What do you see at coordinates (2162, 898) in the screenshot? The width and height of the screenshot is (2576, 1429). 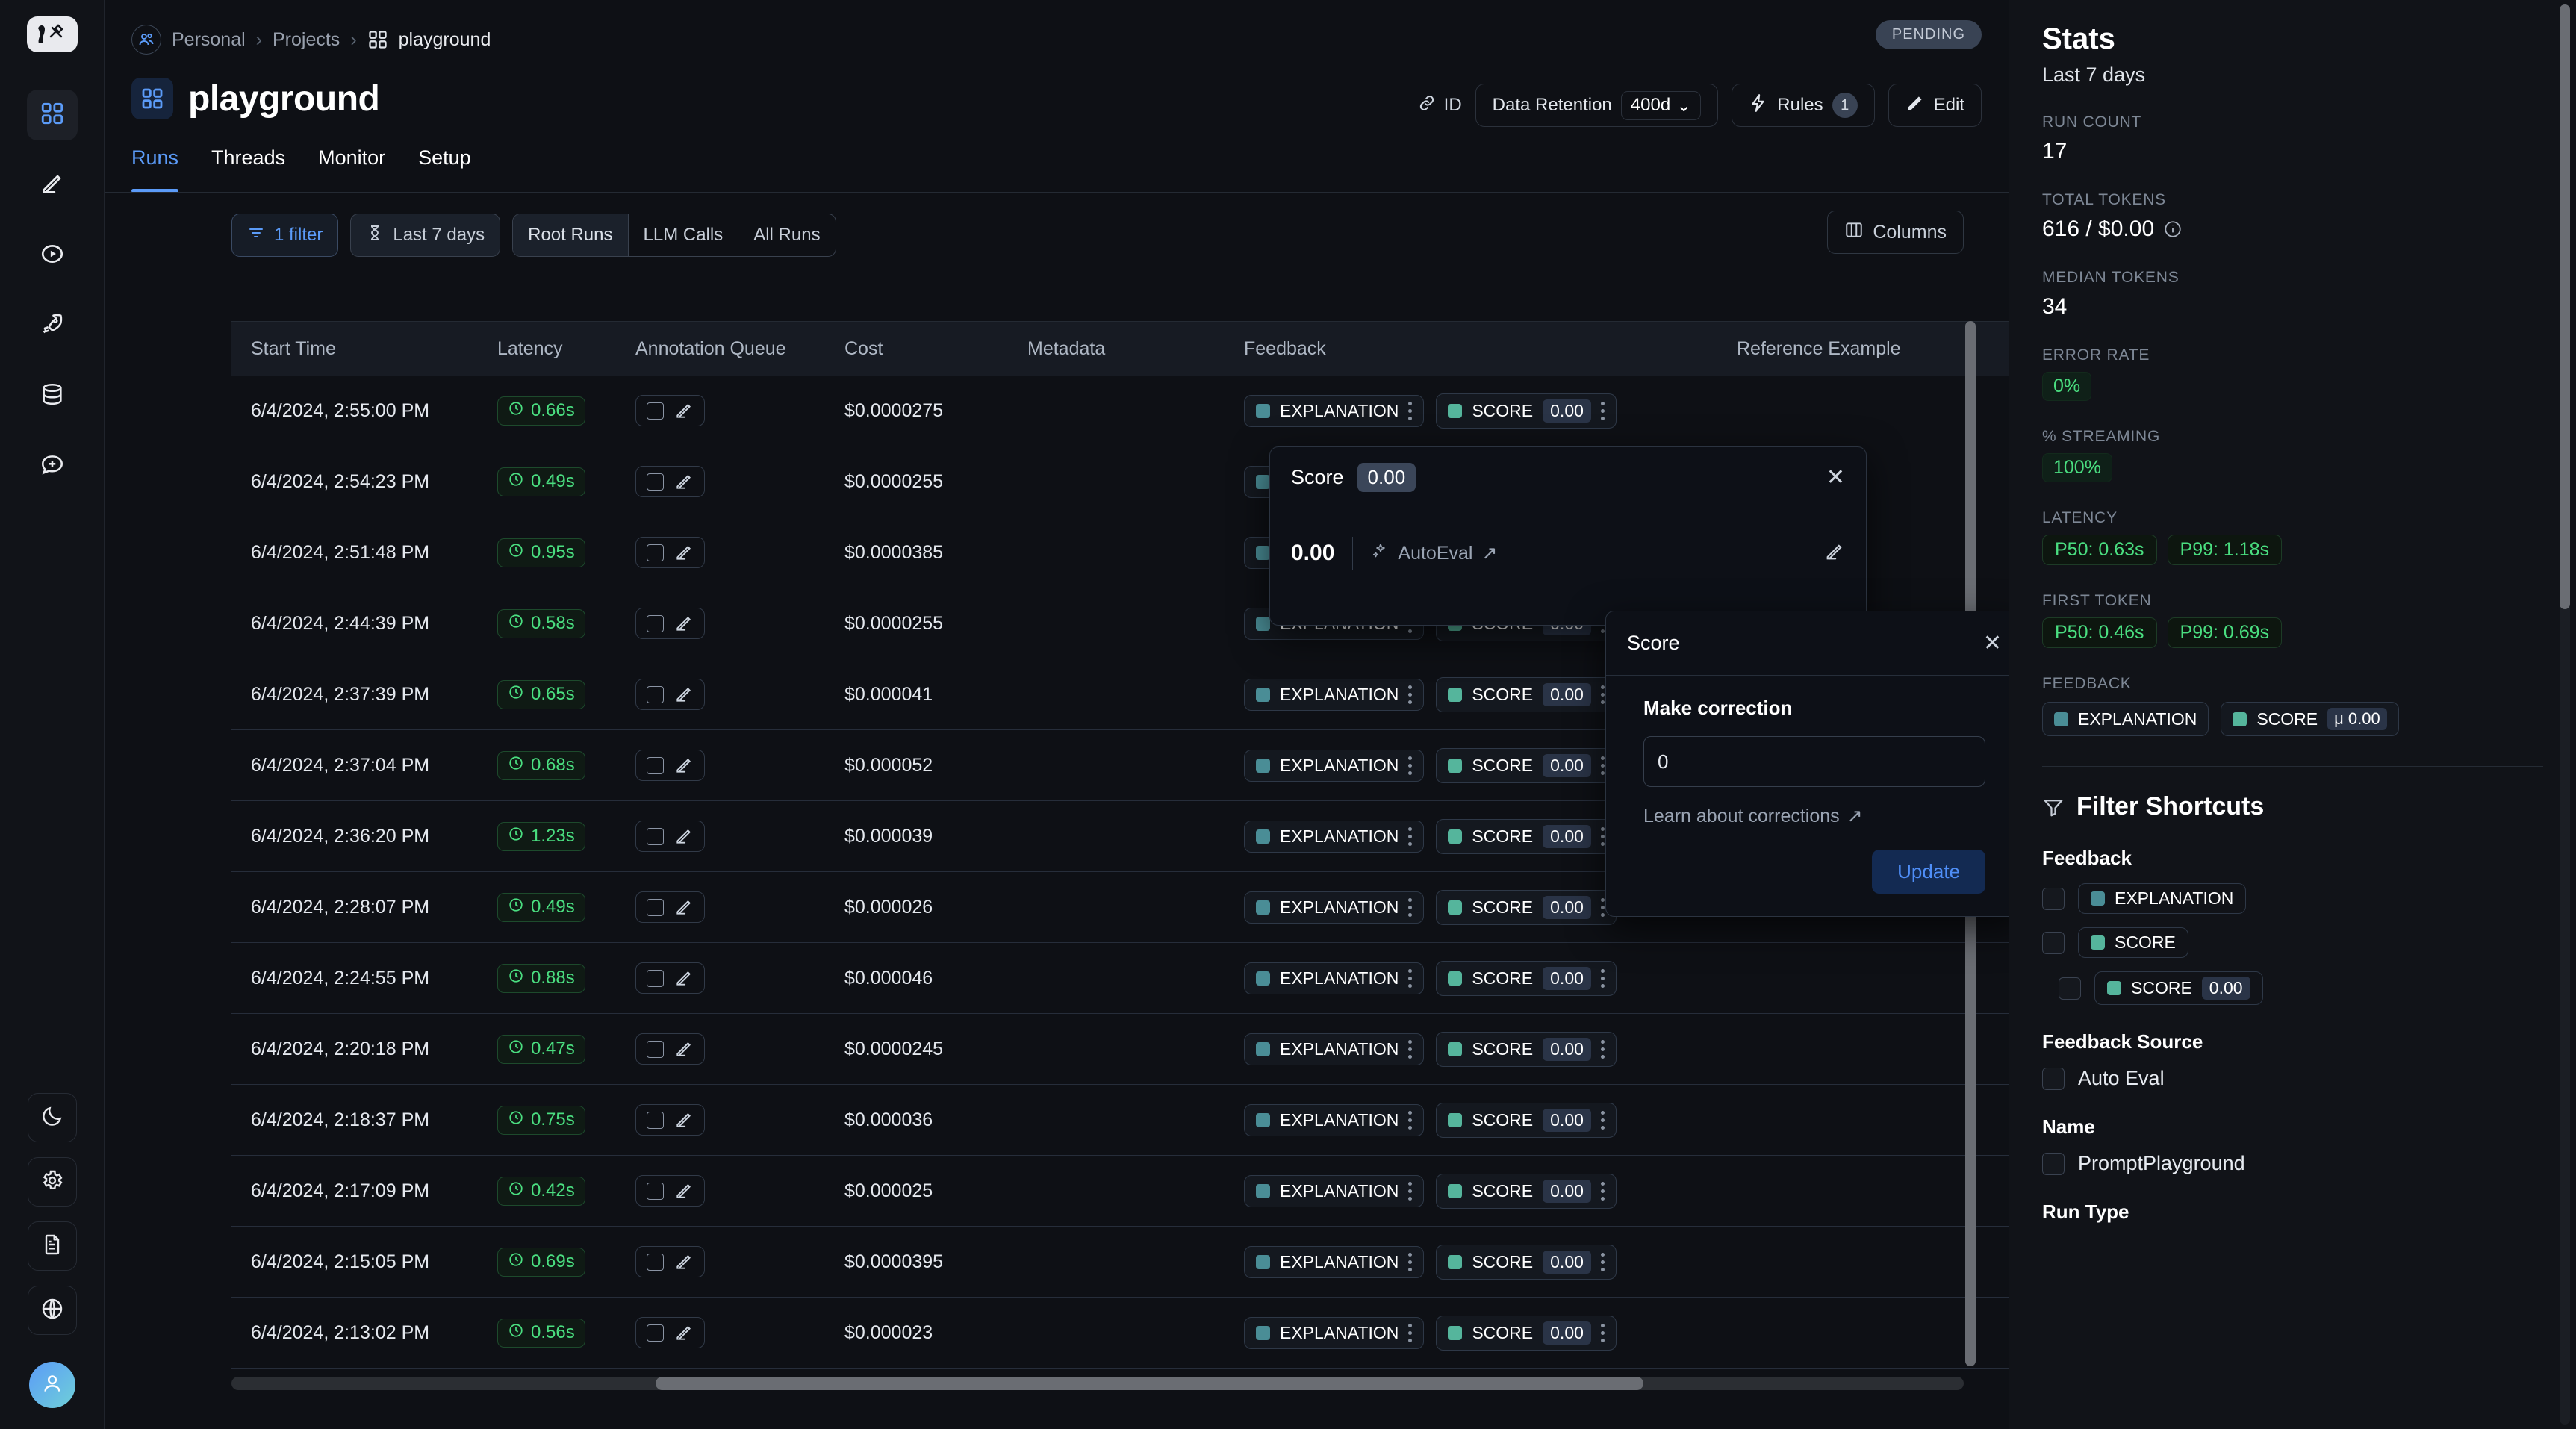 I see `filter-option-tag: EXPLANATION` at bounding box center [2162, 898].